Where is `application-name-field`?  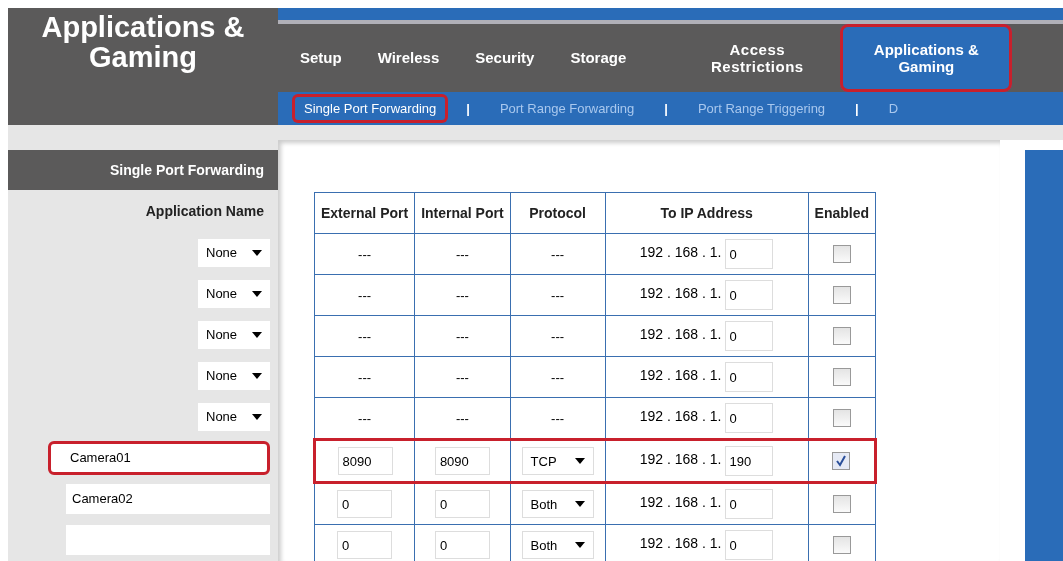 application-name-field is located at coordinates (168, 539).